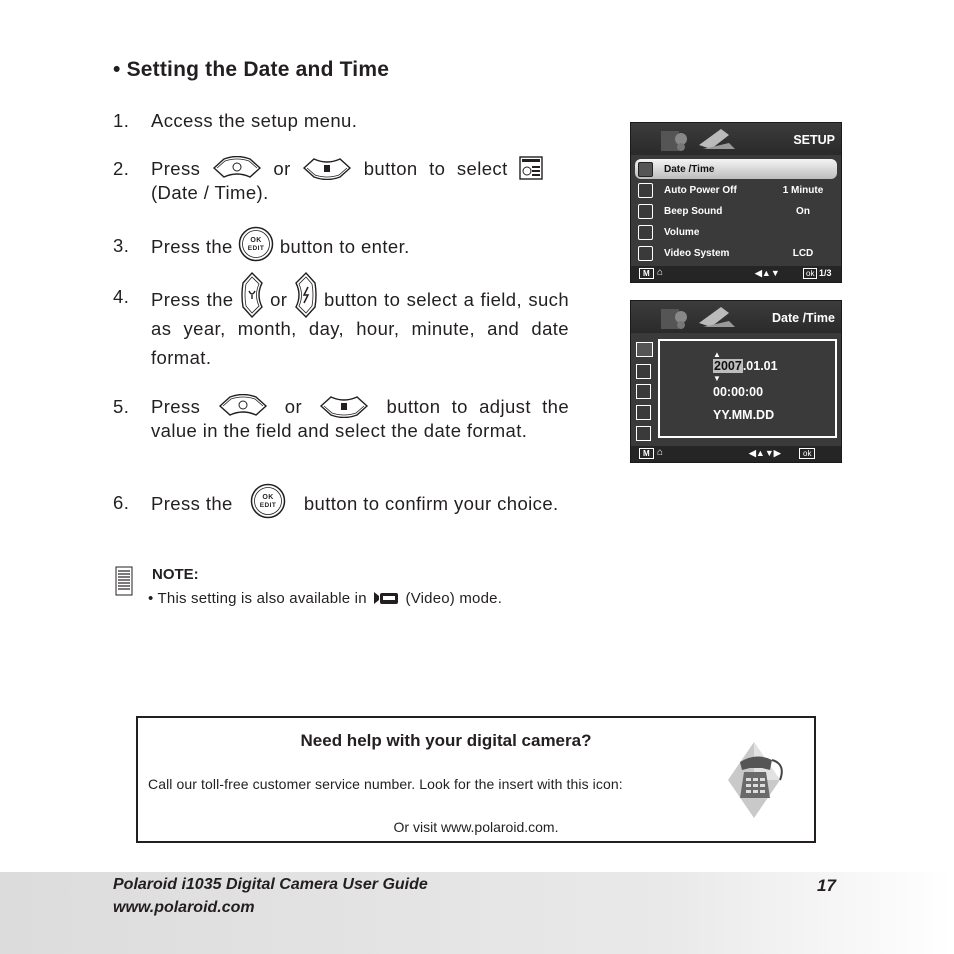 The width and height of the screenshot is (954, 954). Describe the element at coordinates (736, 274) in the screenshot. I see `screen-status-bar: M ⌂ ◀▲▼ ok 1/3` at that location.